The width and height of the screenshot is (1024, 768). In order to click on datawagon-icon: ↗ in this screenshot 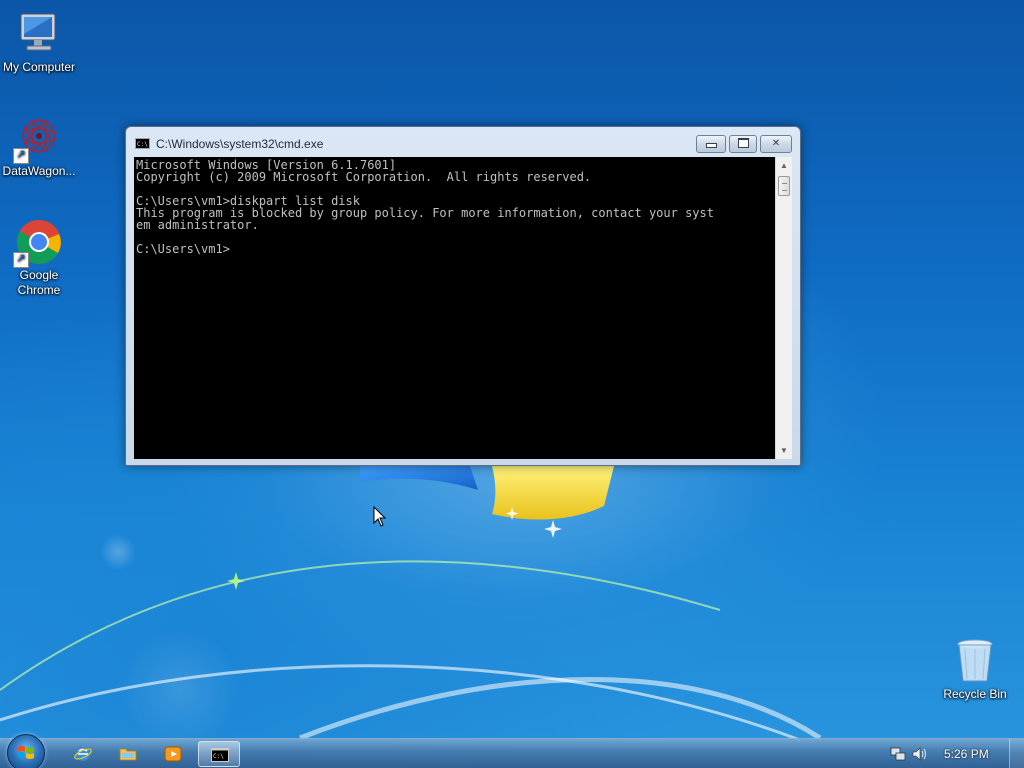, I will do `click(38, 139)`.